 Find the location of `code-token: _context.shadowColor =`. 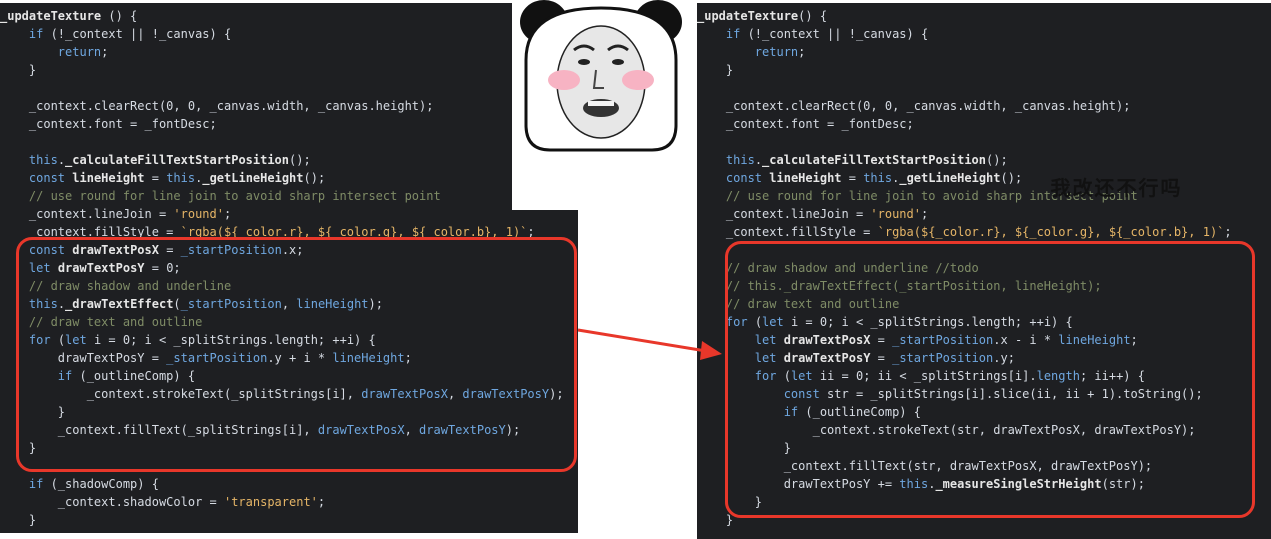

code-token: _context.shadowColor = is located at coordinates (112, 502).